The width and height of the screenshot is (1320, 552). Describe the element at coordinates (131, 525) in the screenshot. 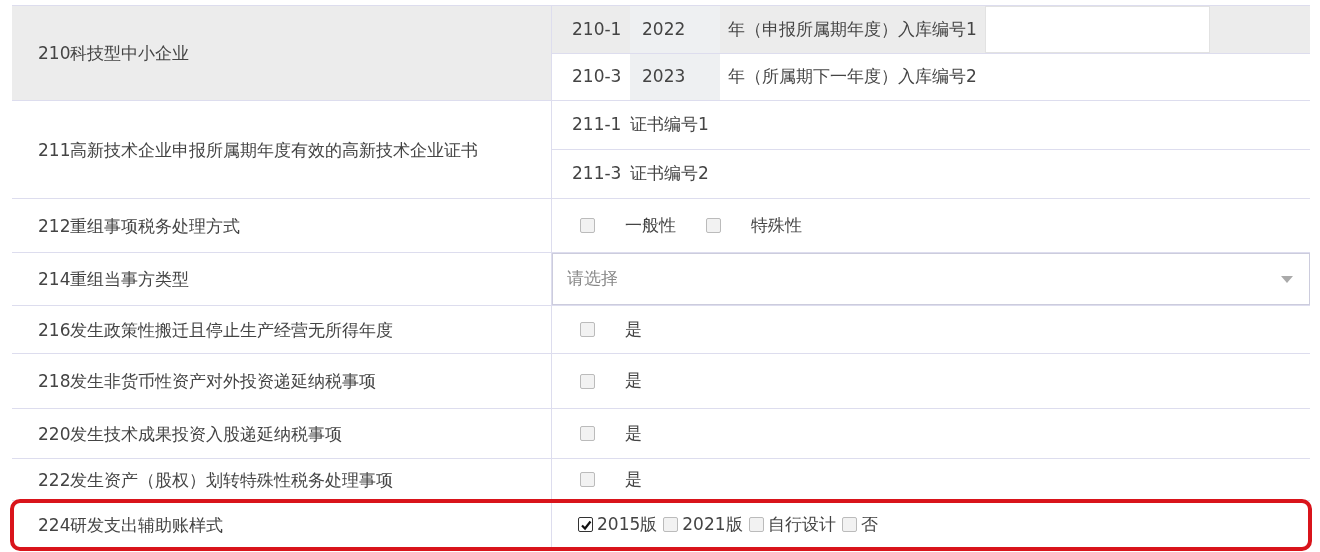

I see `row-label: 224研发支出辅助账样式` at that location.